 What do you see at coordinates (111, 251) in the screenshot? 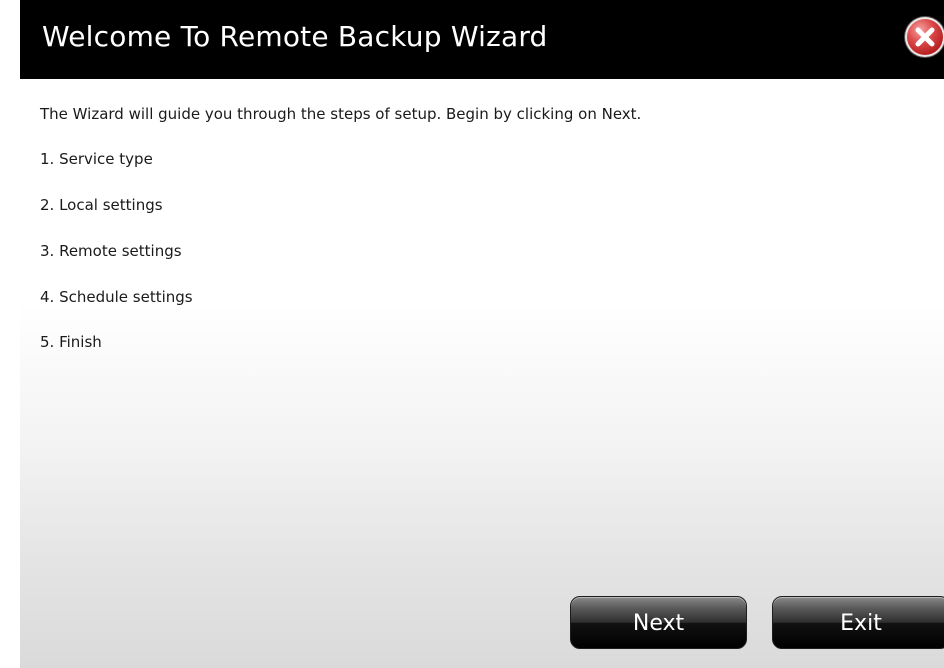
I see `step-remote-settings: 3. Remote settings` at bounding box center [111, 251].